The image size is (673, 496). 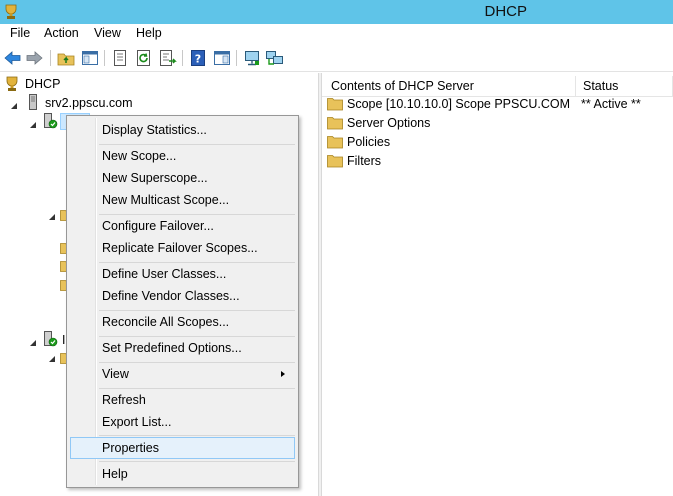 I want to click on menu-help: Help, so click(x=149, y=34).